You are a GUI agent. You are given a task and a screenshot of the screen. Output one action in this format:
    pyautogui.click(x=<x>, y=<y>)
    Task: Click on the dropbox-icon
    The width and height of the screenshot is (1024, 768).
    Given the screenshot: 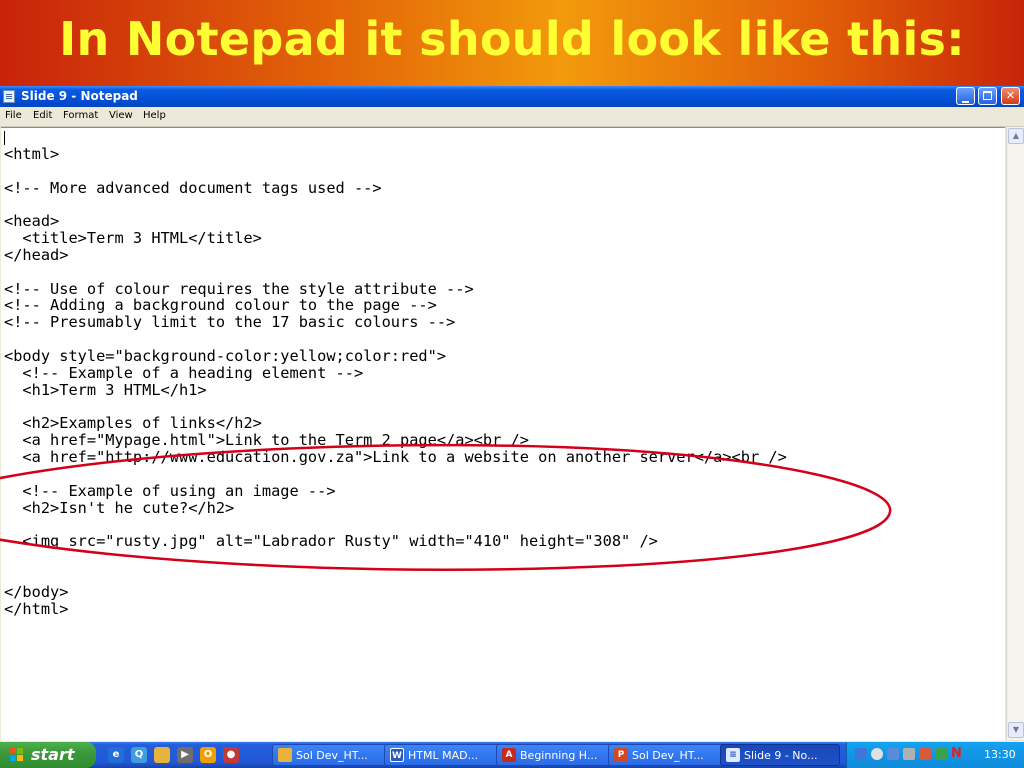 What is the action you would take?
    pyautogui.click(x=861, y=754)
    